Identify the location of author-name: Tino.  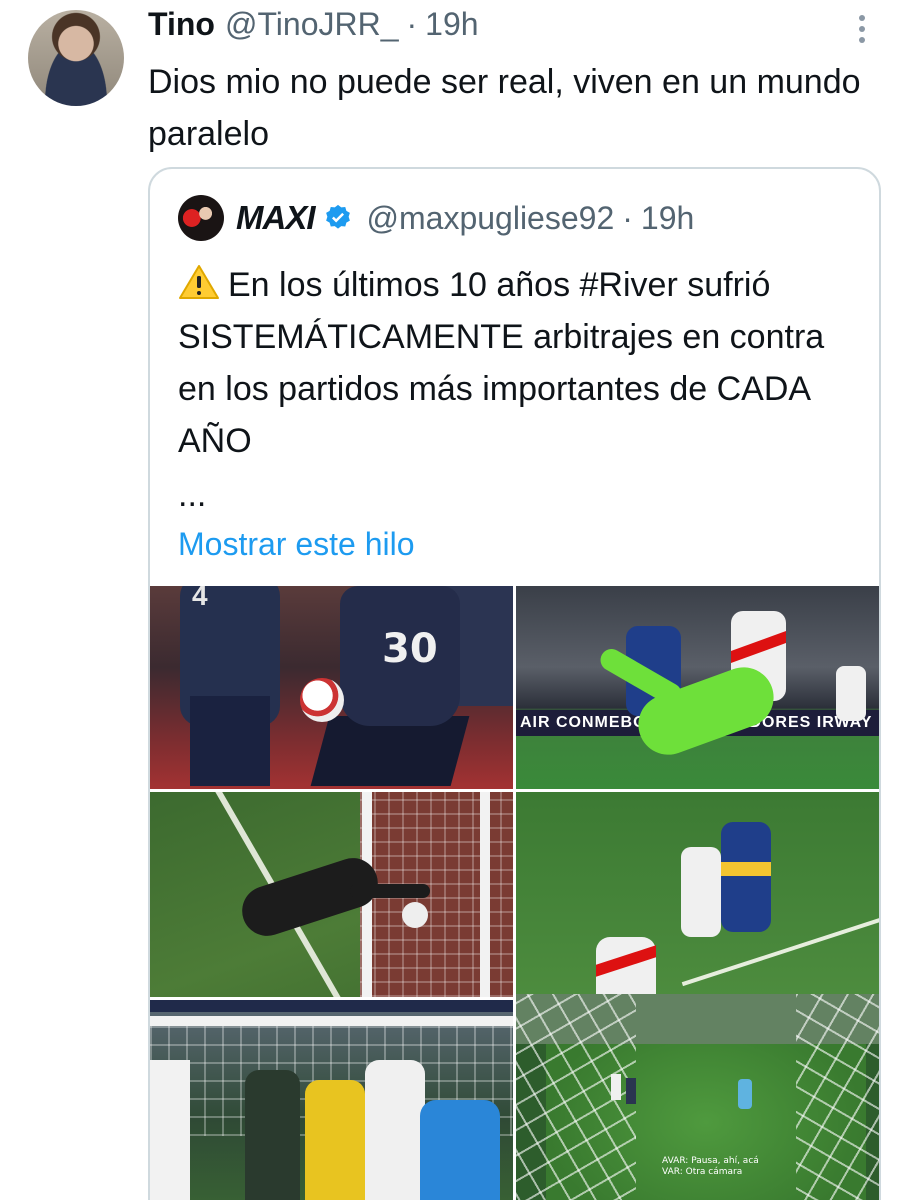
(181, 24).